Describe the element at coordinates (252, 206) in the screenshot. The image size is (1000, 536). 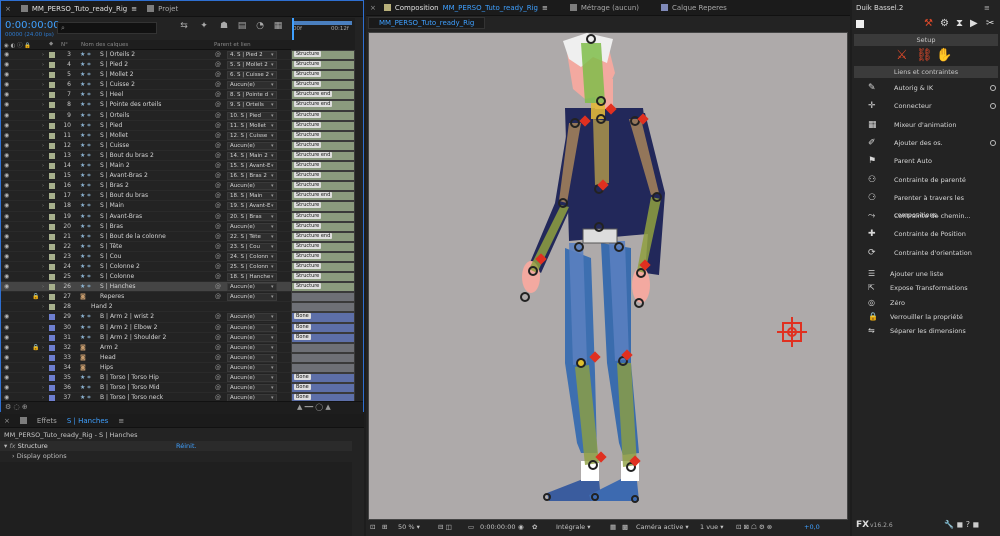
I see `parent-dropdown: 19. S | Avant-E` at that location.